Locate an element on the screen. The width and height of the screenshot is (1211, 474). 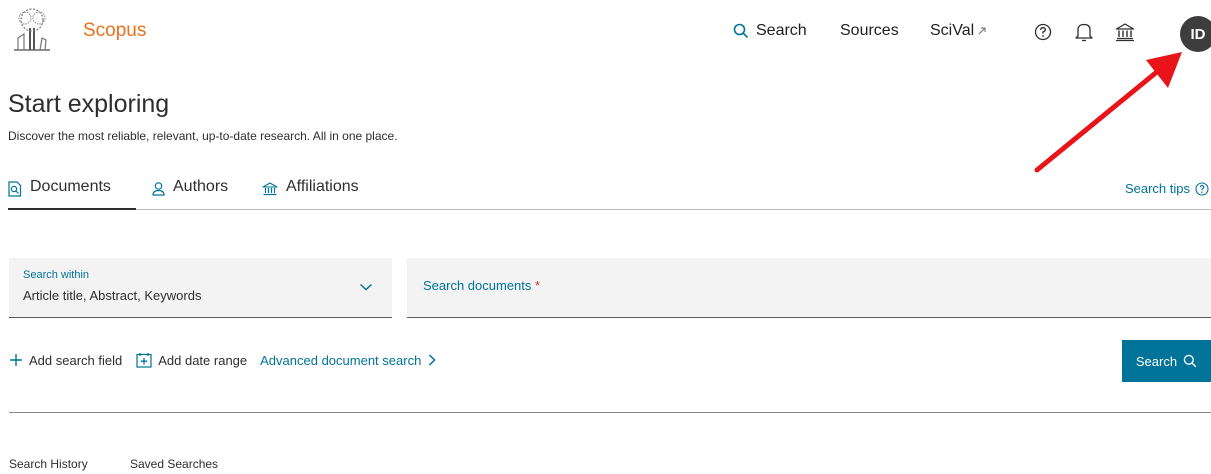
tab-authors: Authors is located at coordinates (190, 194).